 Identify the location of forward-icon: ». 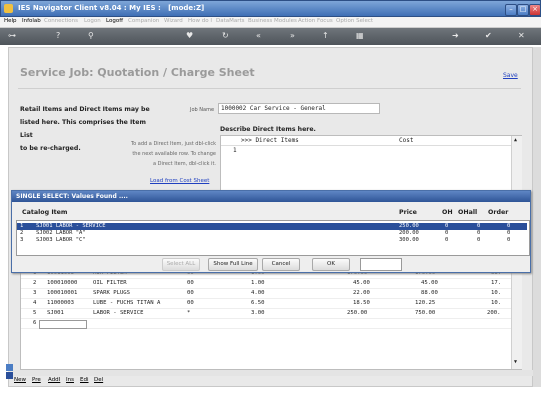
(292, 35).